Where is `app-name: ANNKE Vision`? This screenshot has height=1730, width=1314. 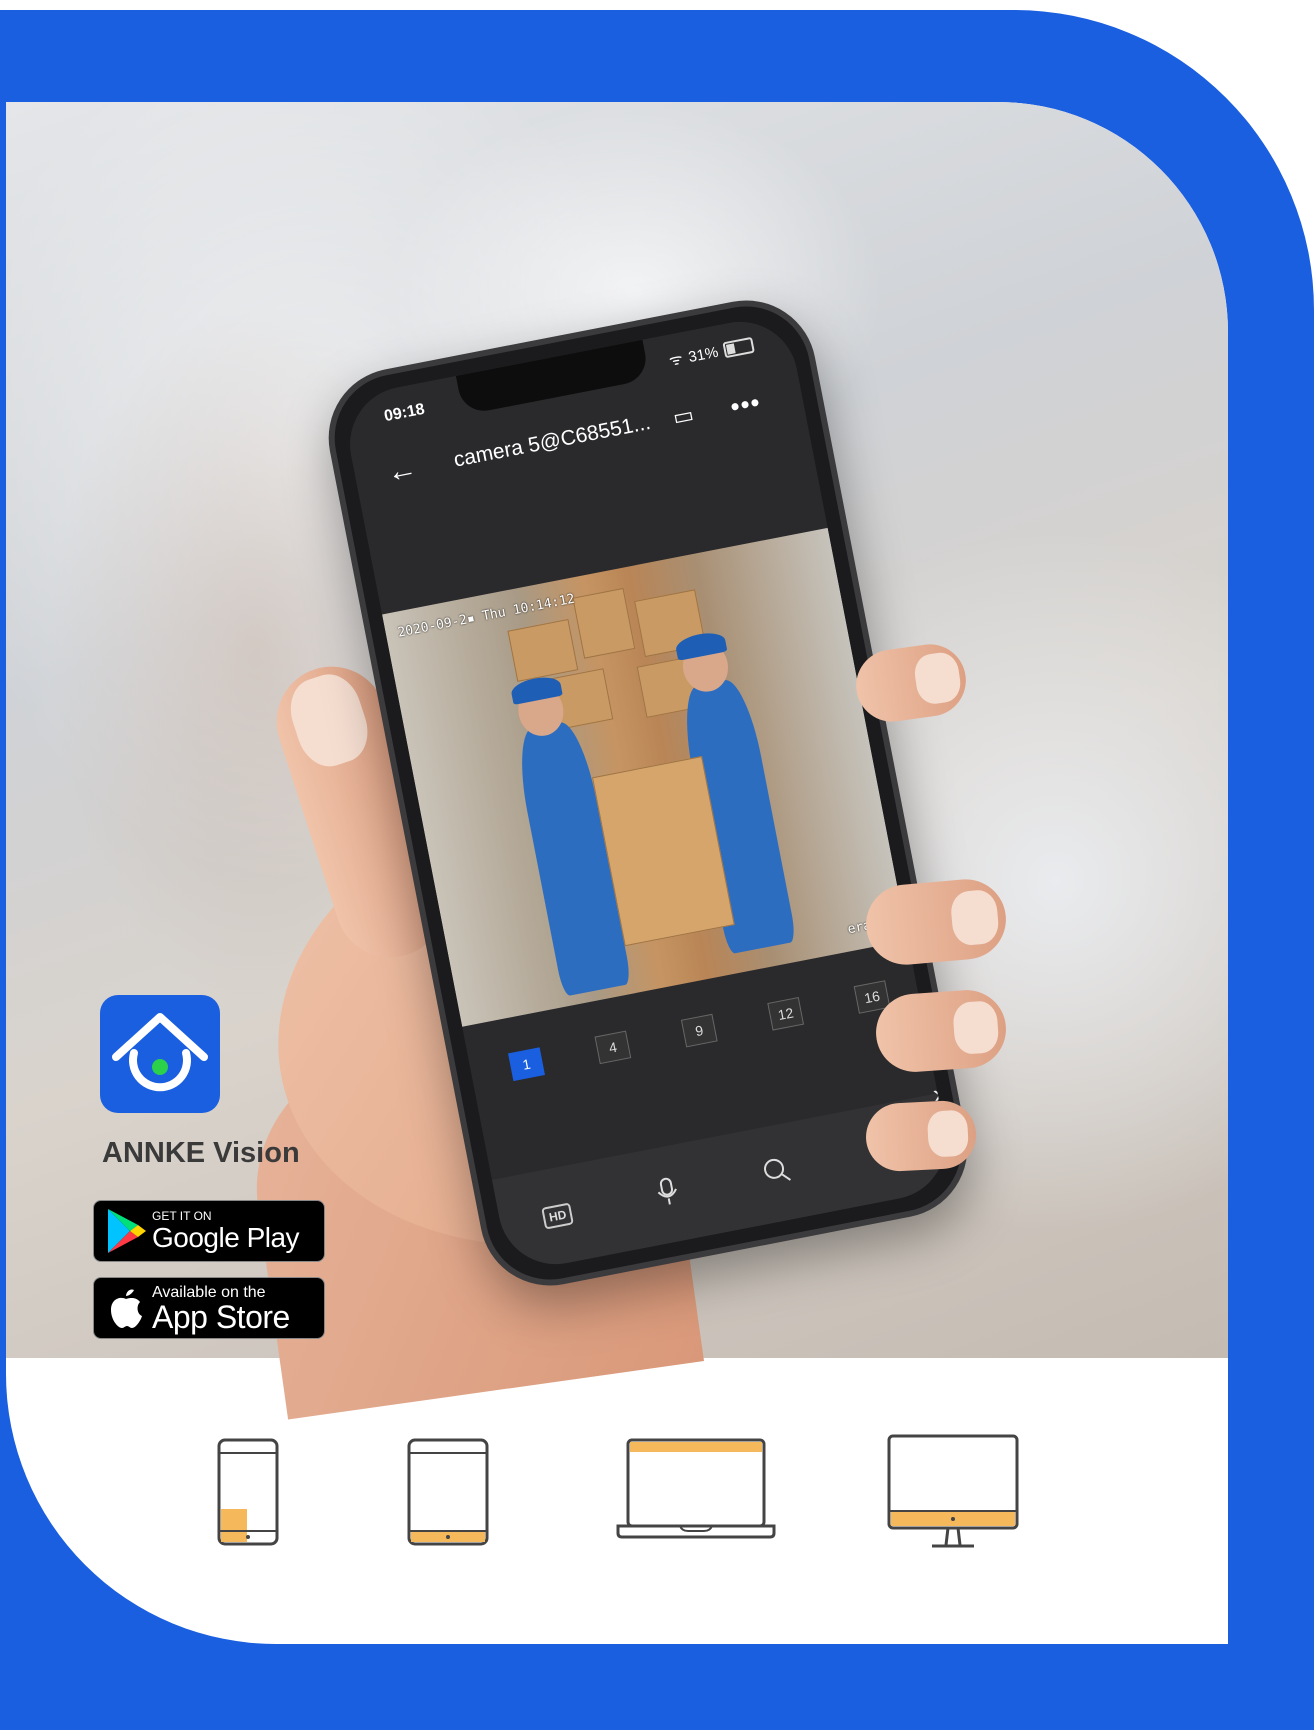 app-name: ANNKE Vision is located at coordinates (201, 1153).